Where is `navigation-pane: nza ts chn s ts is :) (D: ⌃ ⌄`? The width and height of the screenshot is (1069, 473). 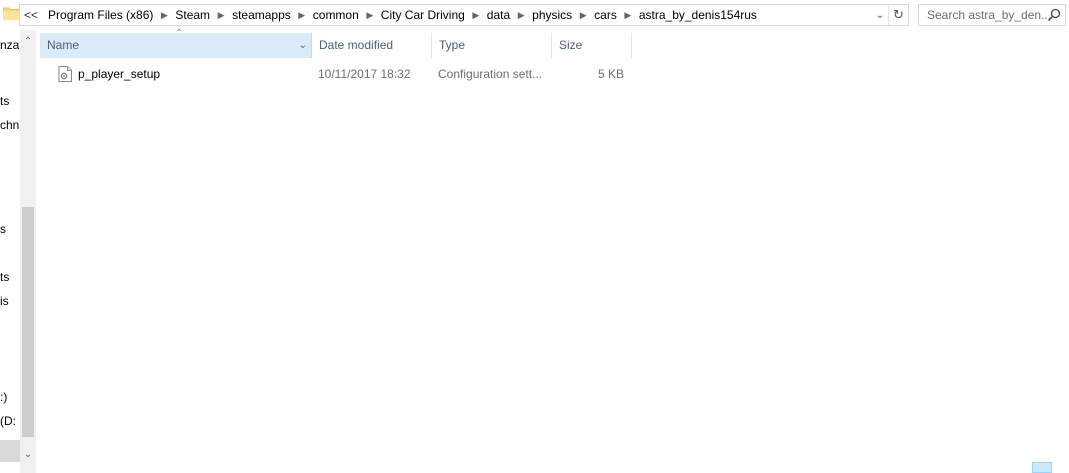 navigation-pane: nza ts chn s ts is :) (D: ⌃ ⌄ is located at coordinates (18, 251).